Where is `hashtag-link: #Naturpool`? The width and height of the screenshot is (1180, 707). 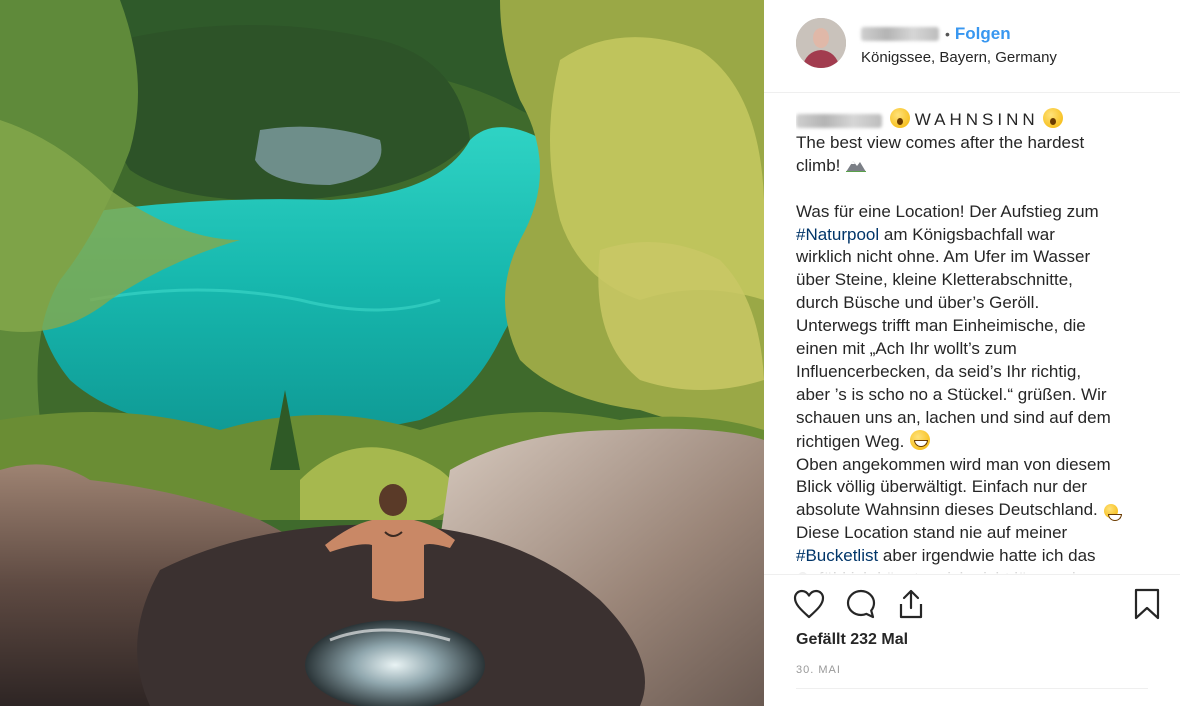
hashtag-link: #Naturpool is located at coordinates (837, 234).